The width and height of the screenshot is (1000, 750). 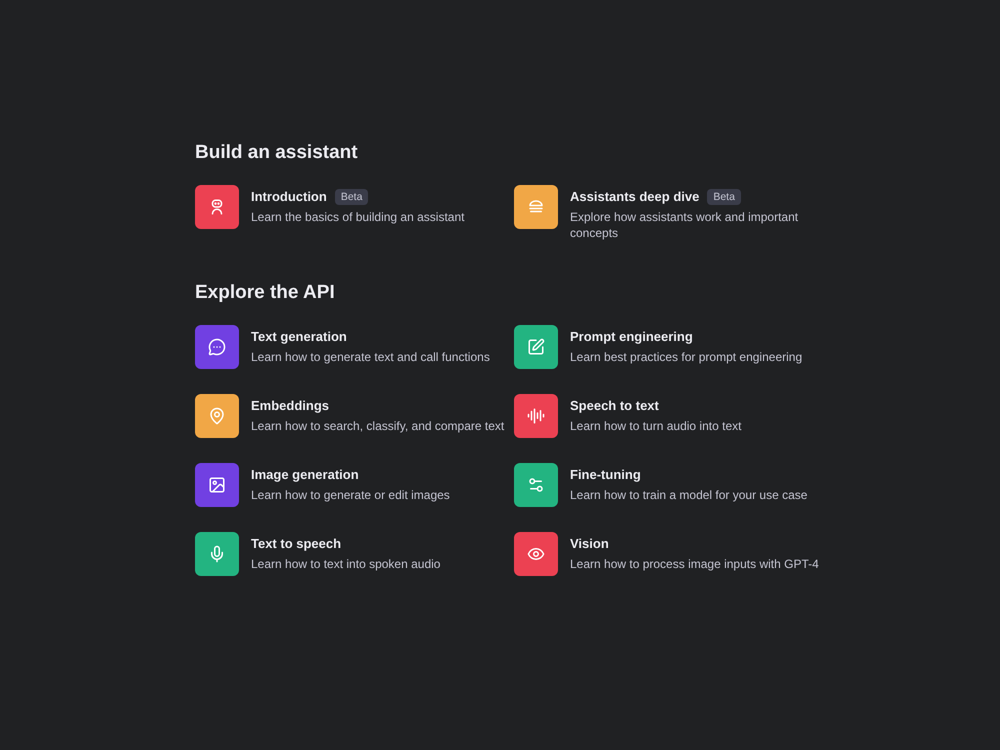 What do you see at coordinates (689, 495) in the screenshot?
I see `guide-description: Learn how to train a model for your use case` at bounding box center [689, 495].